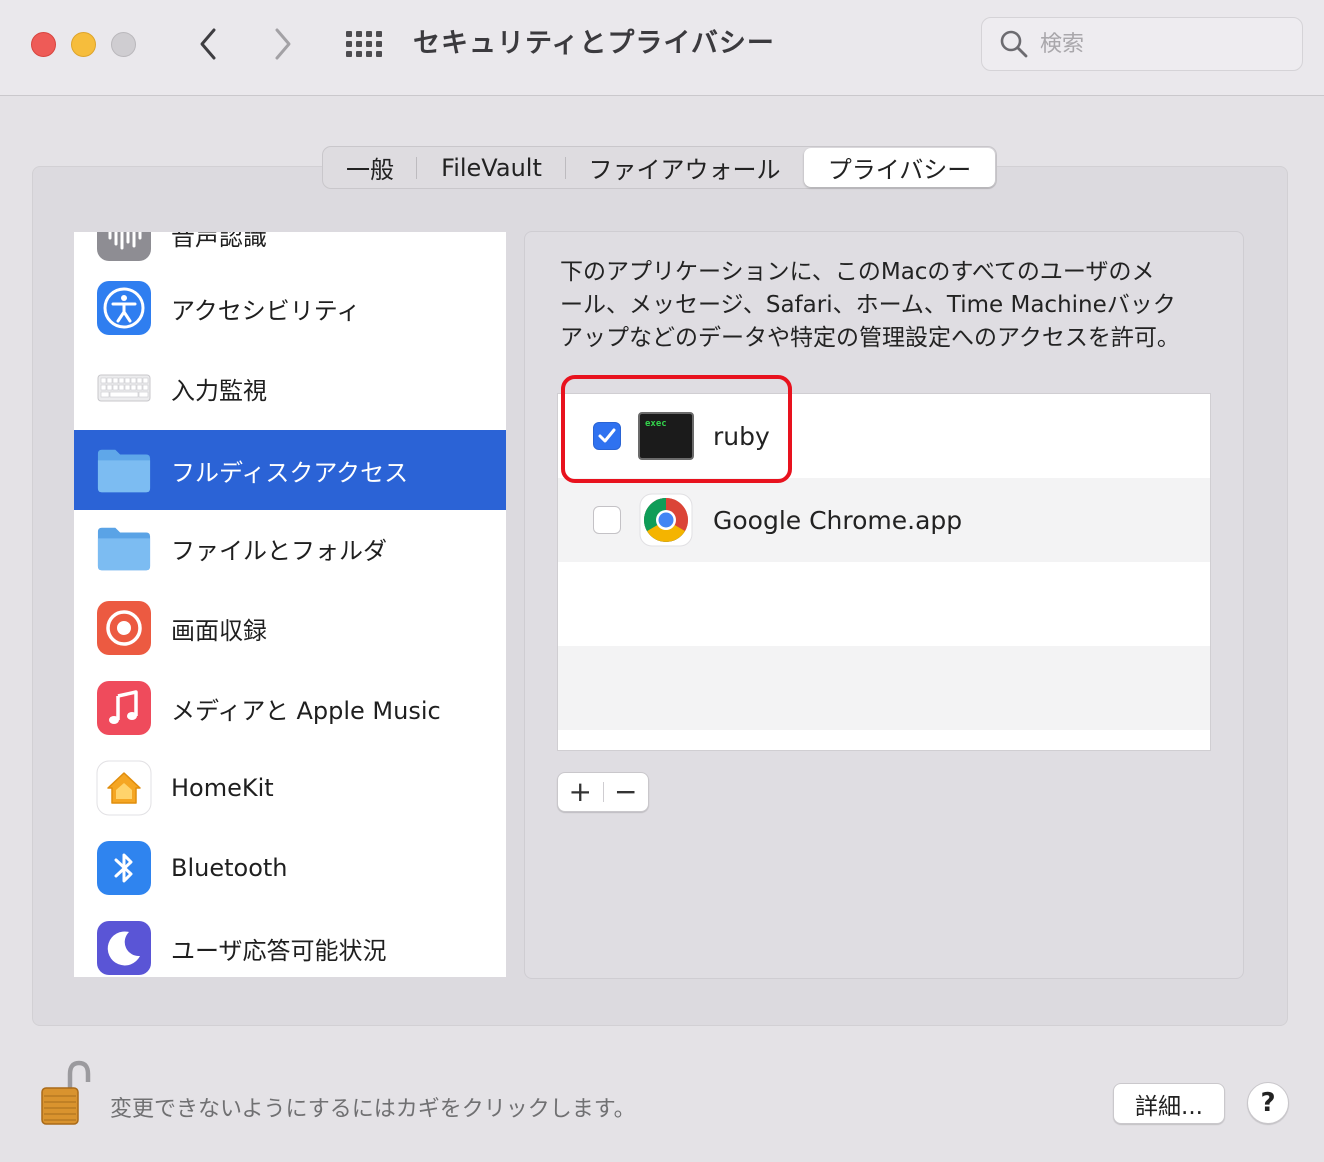  I want to click on search-box, so click(1142, 44).